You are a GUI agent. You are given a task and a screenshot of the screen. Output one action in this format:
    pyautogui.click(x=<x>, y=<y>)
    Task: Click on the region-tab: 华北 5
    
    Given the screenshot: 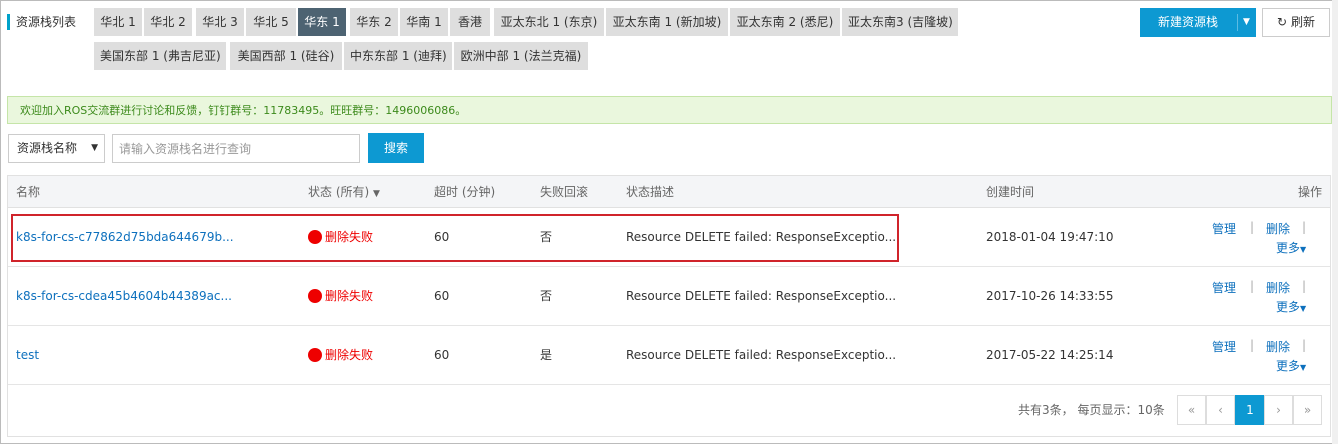 What is the action you would take?
    pyautogui.click(x=271, y=22)
    